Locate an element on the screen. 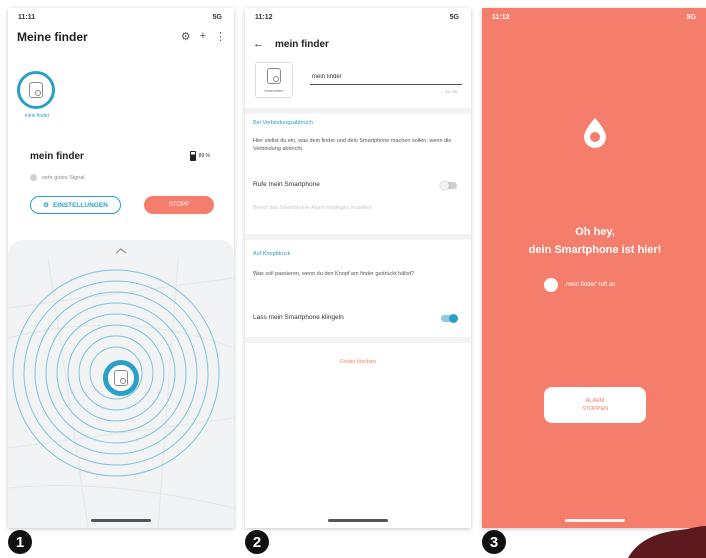 The height and width of the screenshot is (558, 706). step-badge-2: 2 is located at coordinates (257, 542).